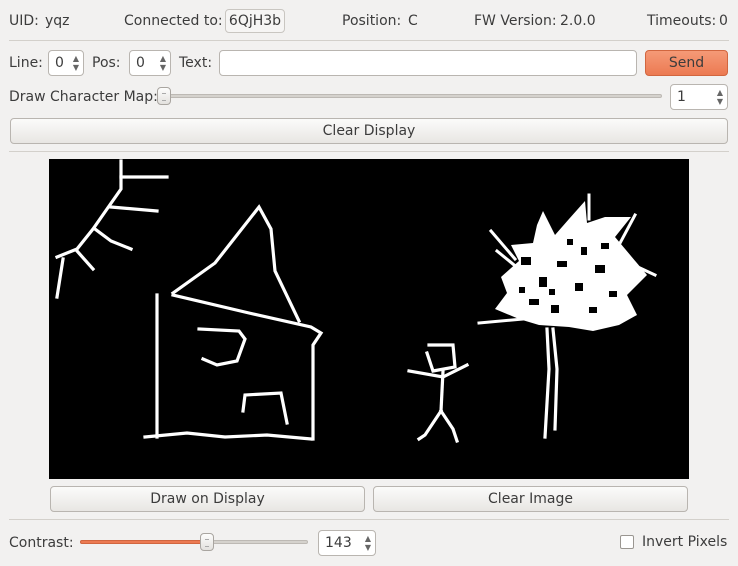 The image size is (738, 566). I want to click on text-label: Text:, so click(196, 63).